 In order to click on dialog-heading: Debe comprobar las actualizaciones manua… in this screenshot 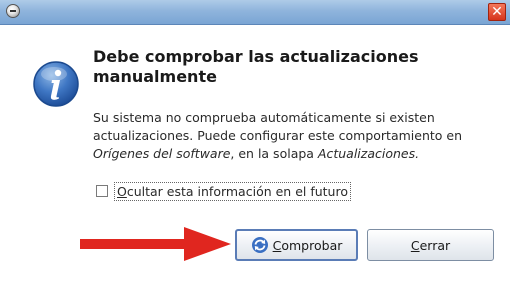, I will do `click(256, 66)`.